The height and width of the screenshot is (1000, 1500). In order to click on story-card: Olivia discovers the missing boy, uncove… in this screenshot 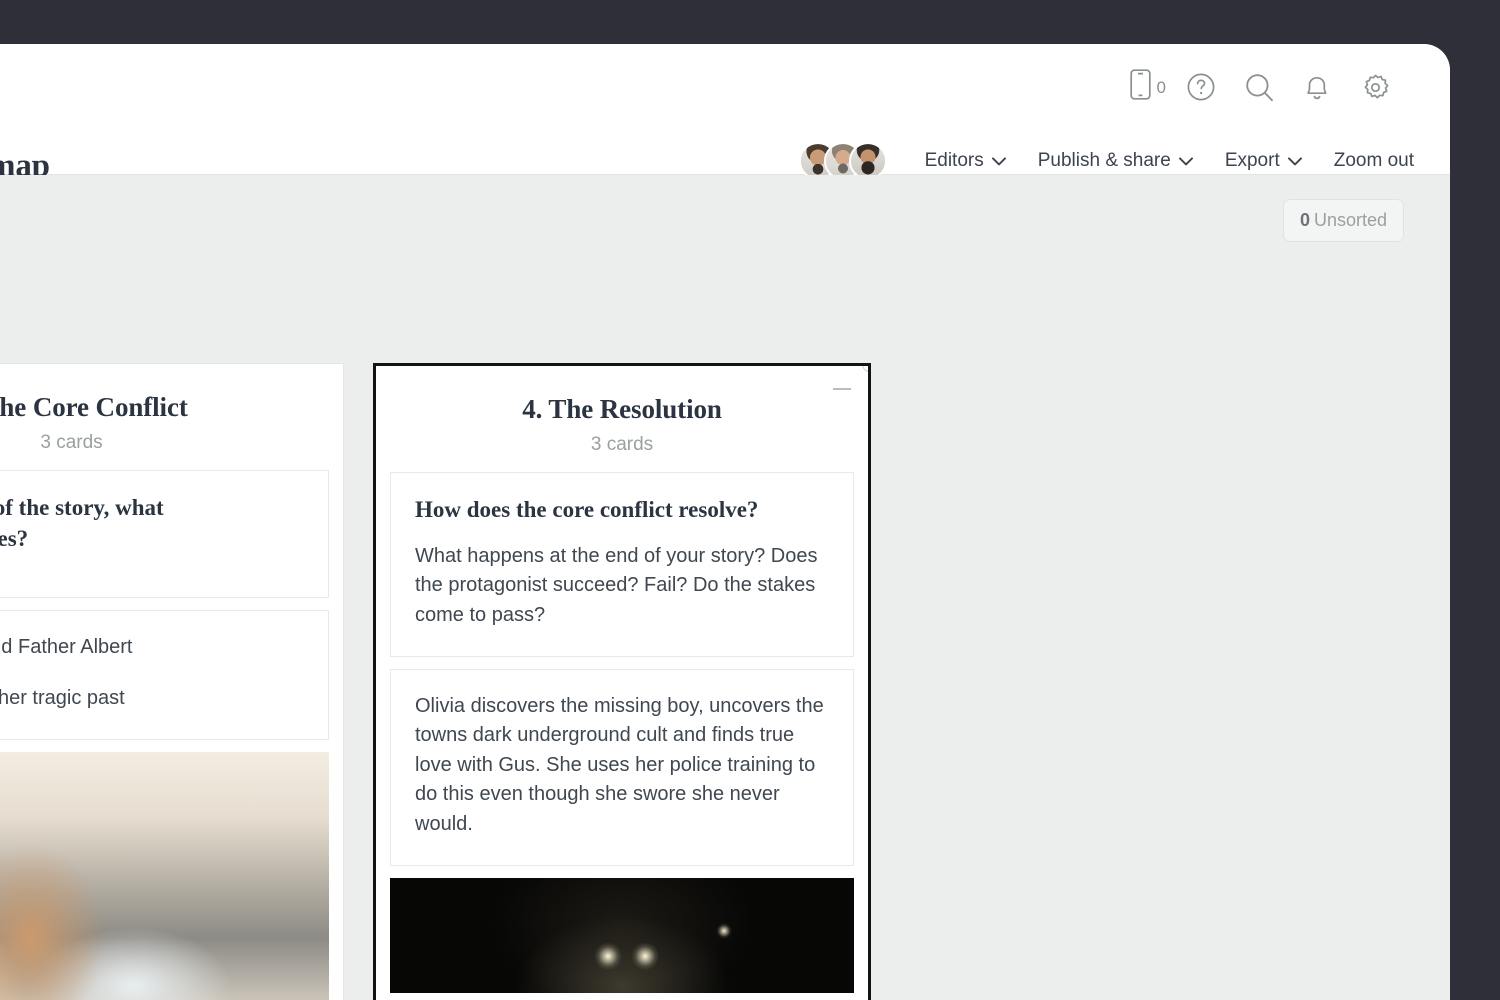, I will do `click(622, 767)`.